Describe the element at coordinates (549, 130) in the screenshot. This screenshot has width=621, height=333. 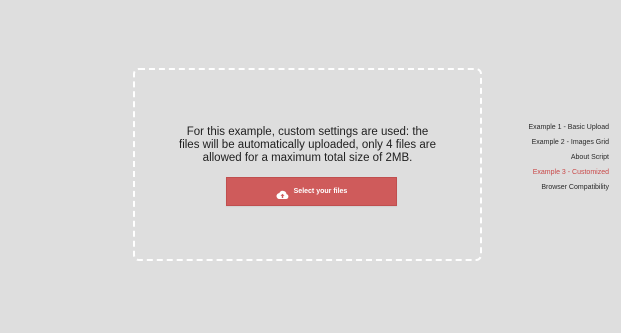
I see `nav-item-example-1: Example 1 - Basic Upload` at that location.